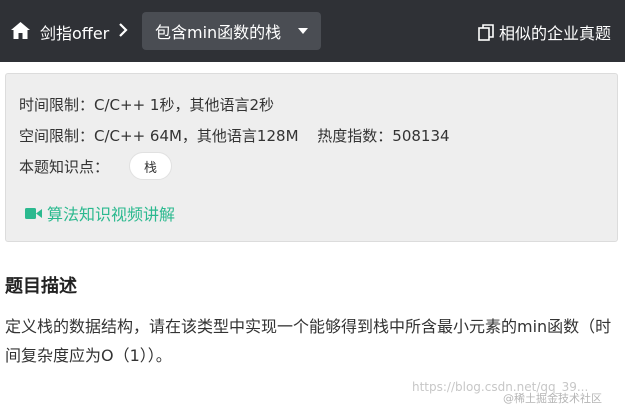 The image size is (625, 409). What do you see at coordinates (159, 136) in the screenshot?
I see `space-limit-text: 空间限制：C/C++ 64M，其他语言128M` at bounding box center [159, 136].